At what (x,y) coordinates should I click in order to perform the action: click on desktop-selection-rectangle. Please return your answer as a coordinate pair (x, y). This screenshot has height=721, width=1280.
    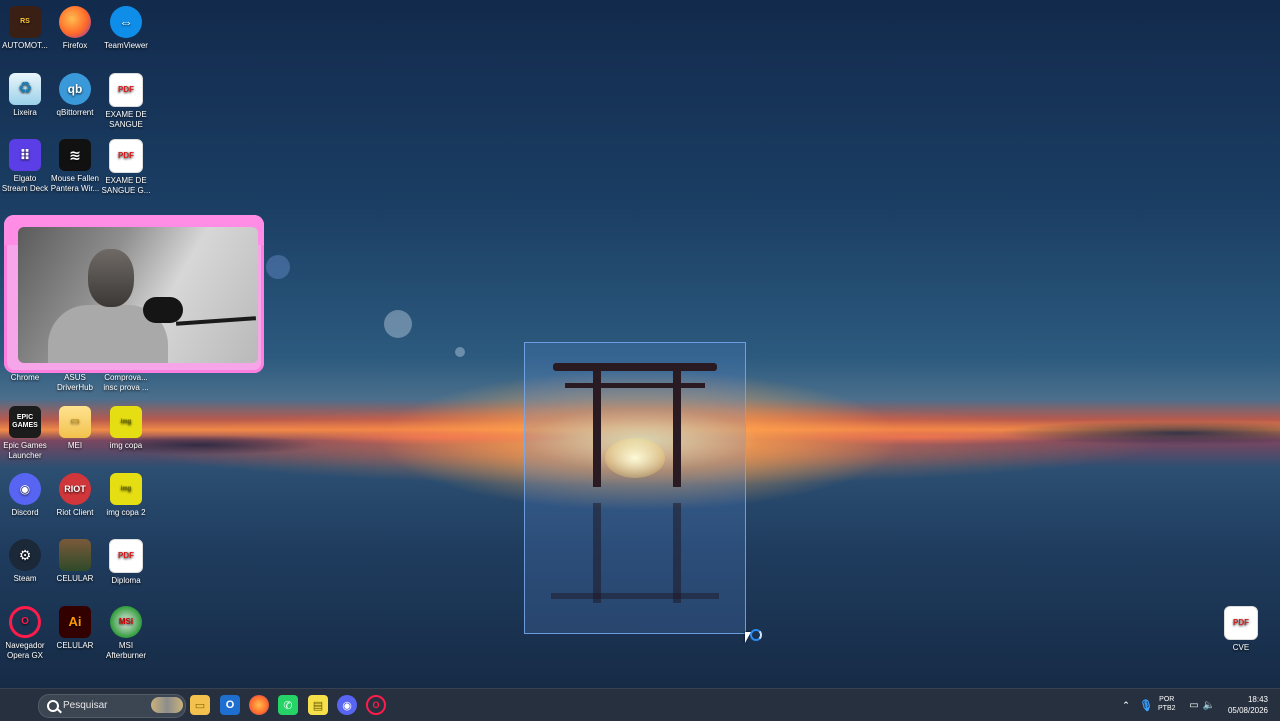
    Looking at the image, I should click on (635, 488).